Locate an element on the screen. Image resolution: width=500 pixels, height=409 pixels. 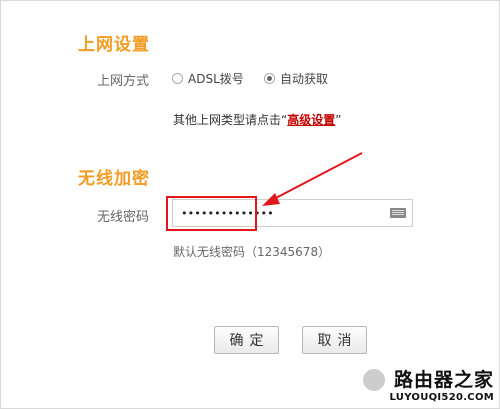
watermark-url: LUYOUQI520.COM is located at coordinates (441, 397).